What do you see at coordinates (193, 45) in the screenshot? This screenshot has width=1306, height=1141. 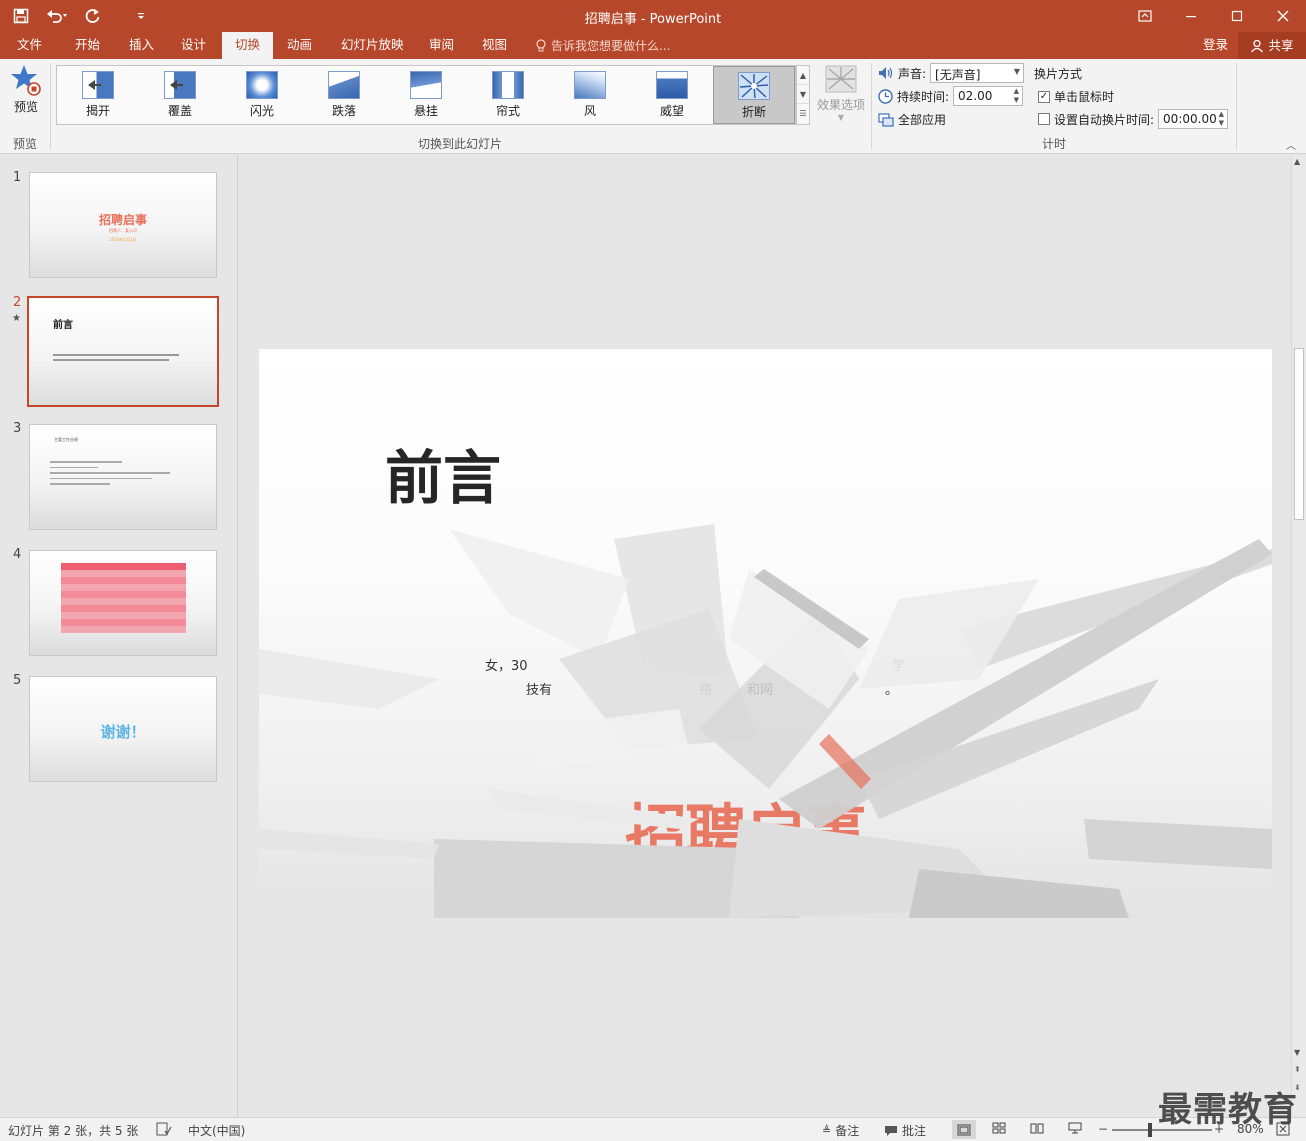 I see `tab-design: 设计` at bounding box center [193, 45].